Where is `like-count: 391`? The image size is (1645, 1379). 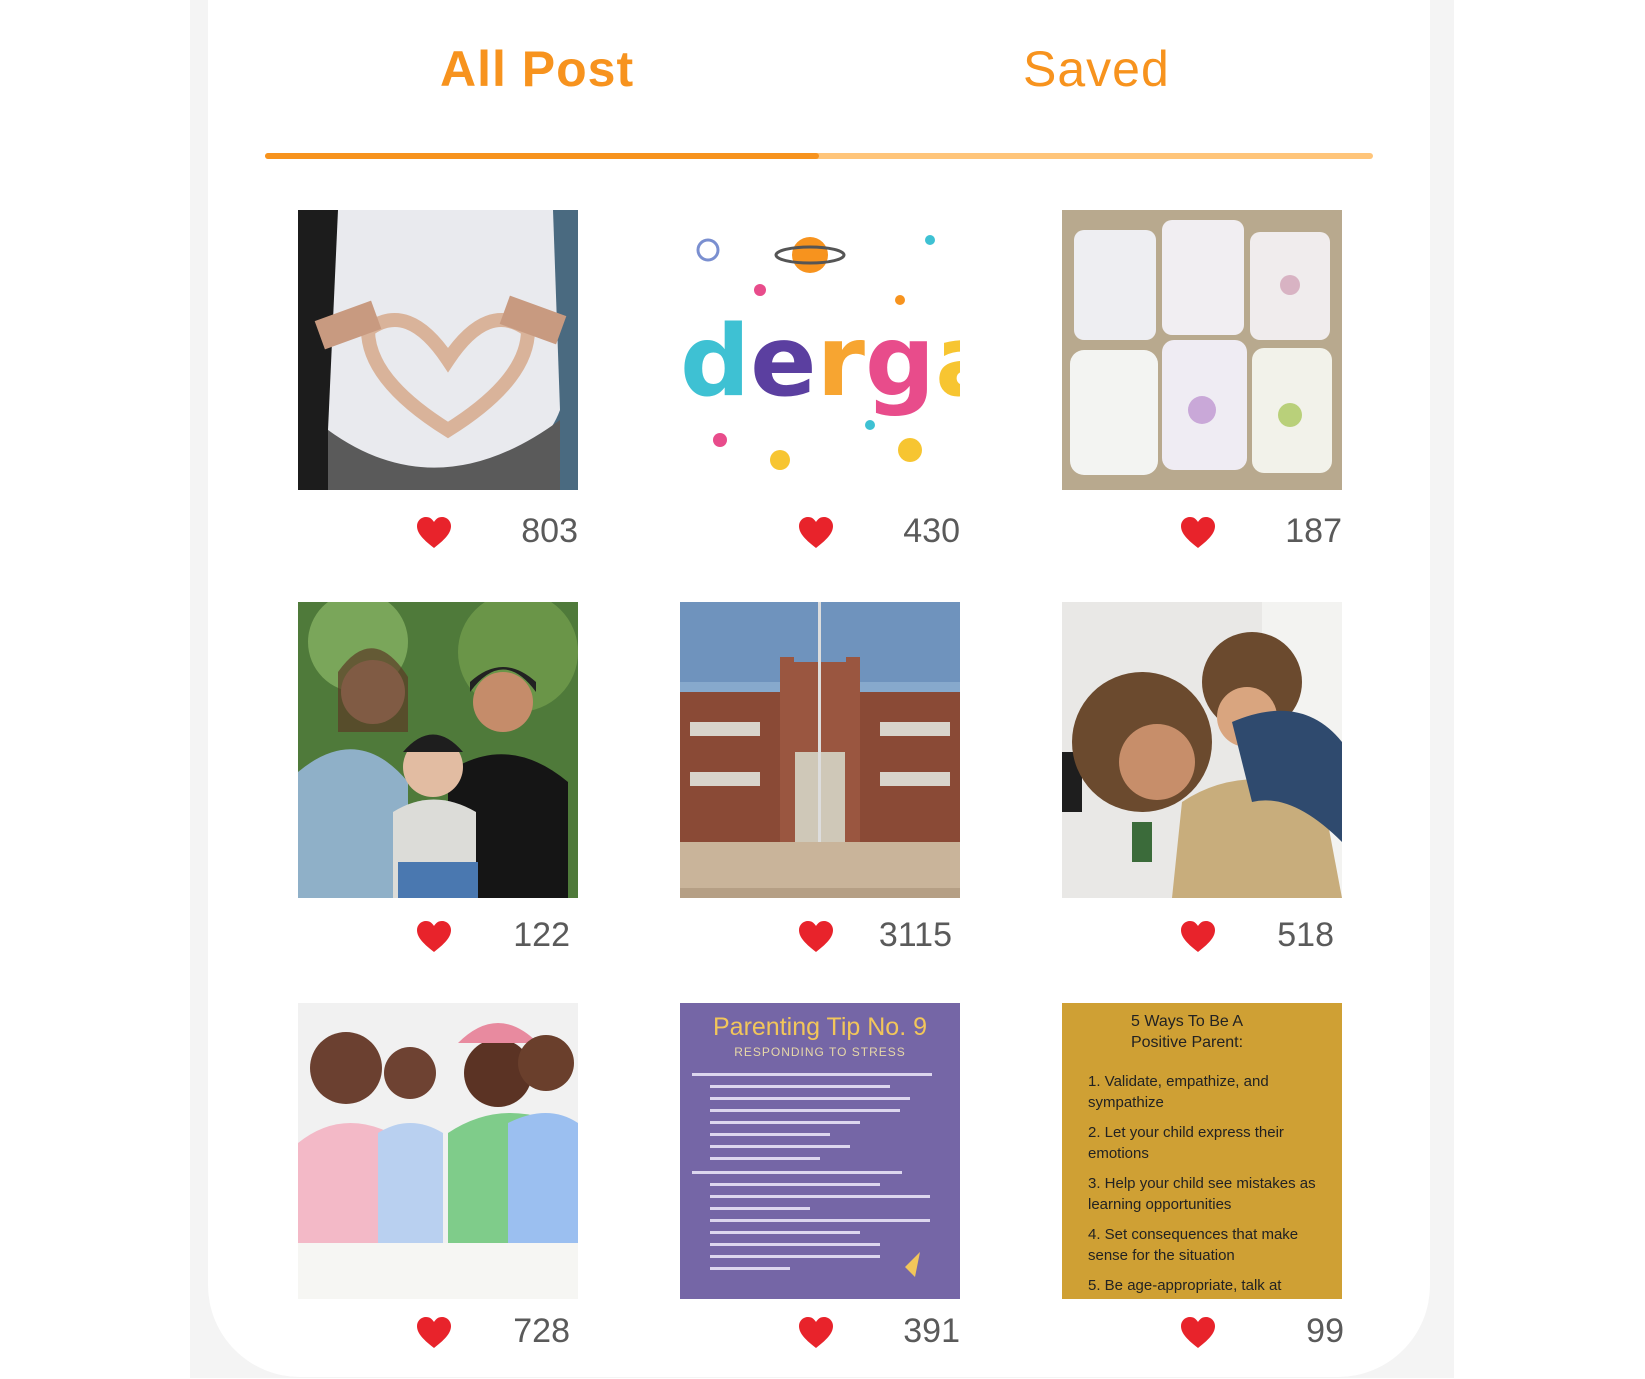
like-count: 391 is located at coordinates (931, 1331).